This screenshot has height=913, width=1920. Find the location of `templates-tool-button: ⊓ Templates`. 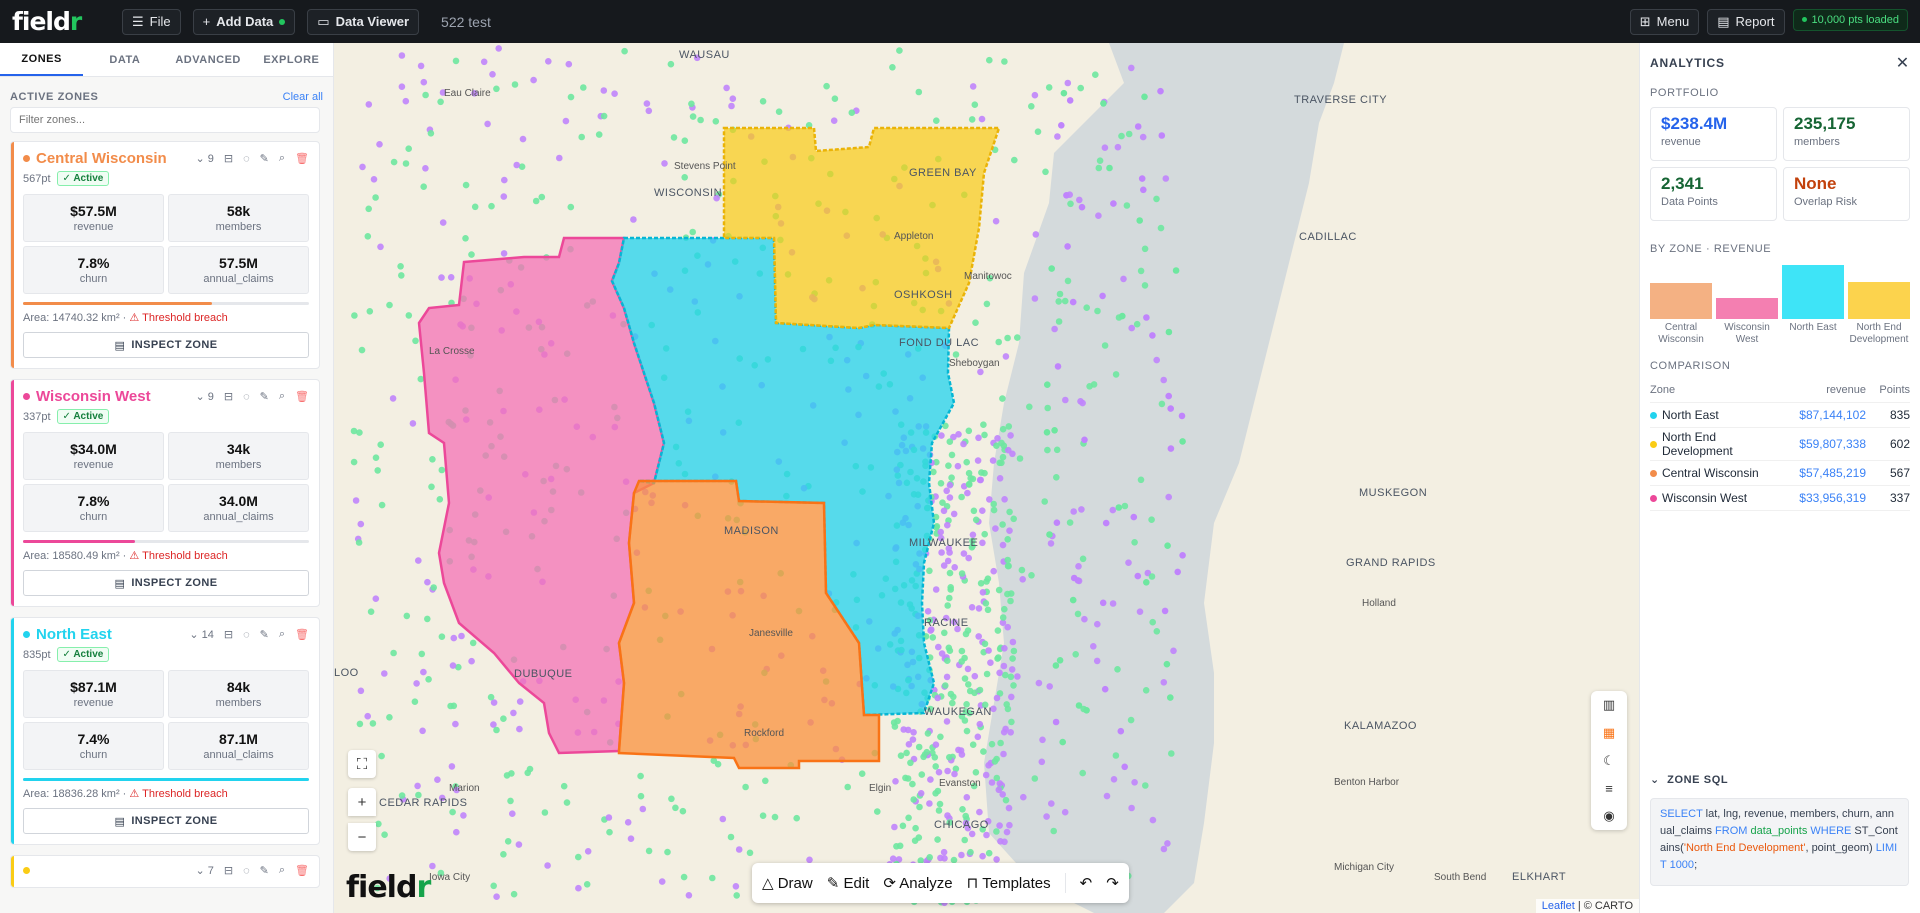

templates-tool-button: ⊓ Templates is located at coordinates (1009, 883).